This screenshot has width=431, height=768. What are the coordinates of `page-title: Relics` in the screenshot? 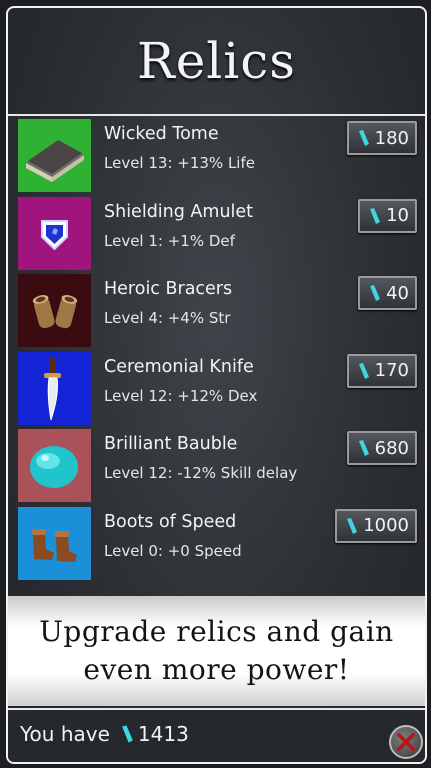 It's located at (216, 61).